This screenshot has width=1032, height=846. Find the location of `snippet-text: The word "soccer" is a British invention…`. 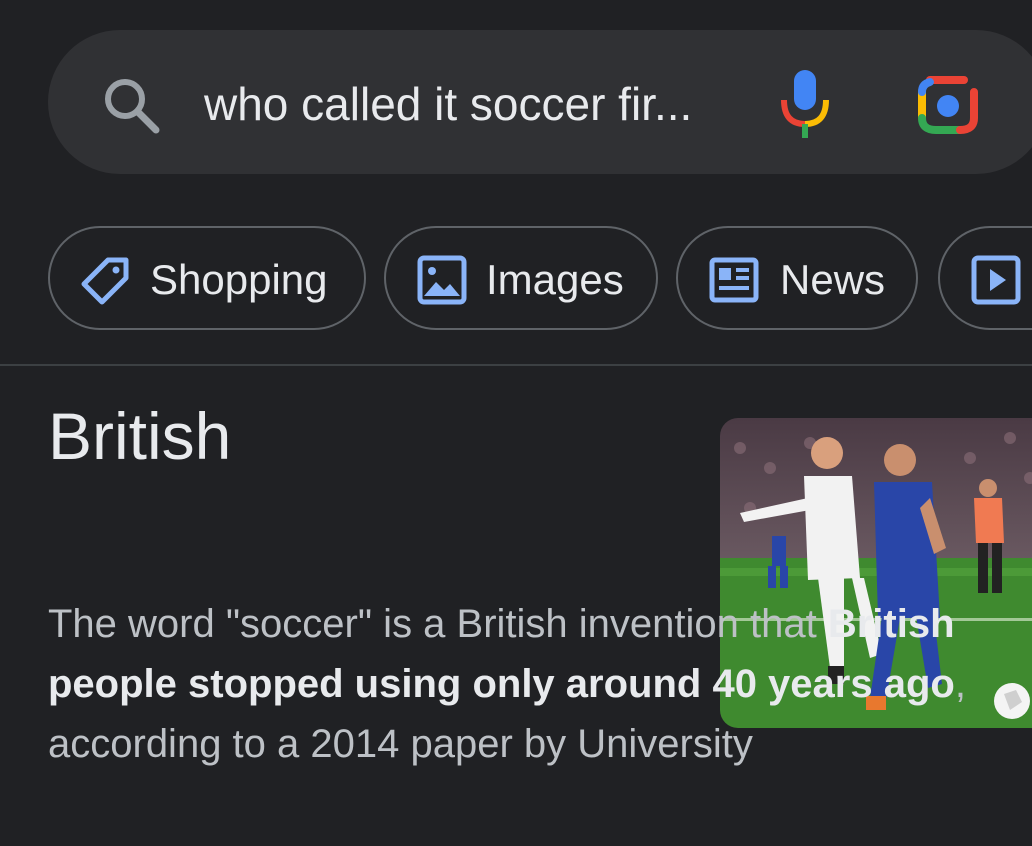

snippet-text: The word "soccer" is a British invention… is located at coordinates (438, 624).